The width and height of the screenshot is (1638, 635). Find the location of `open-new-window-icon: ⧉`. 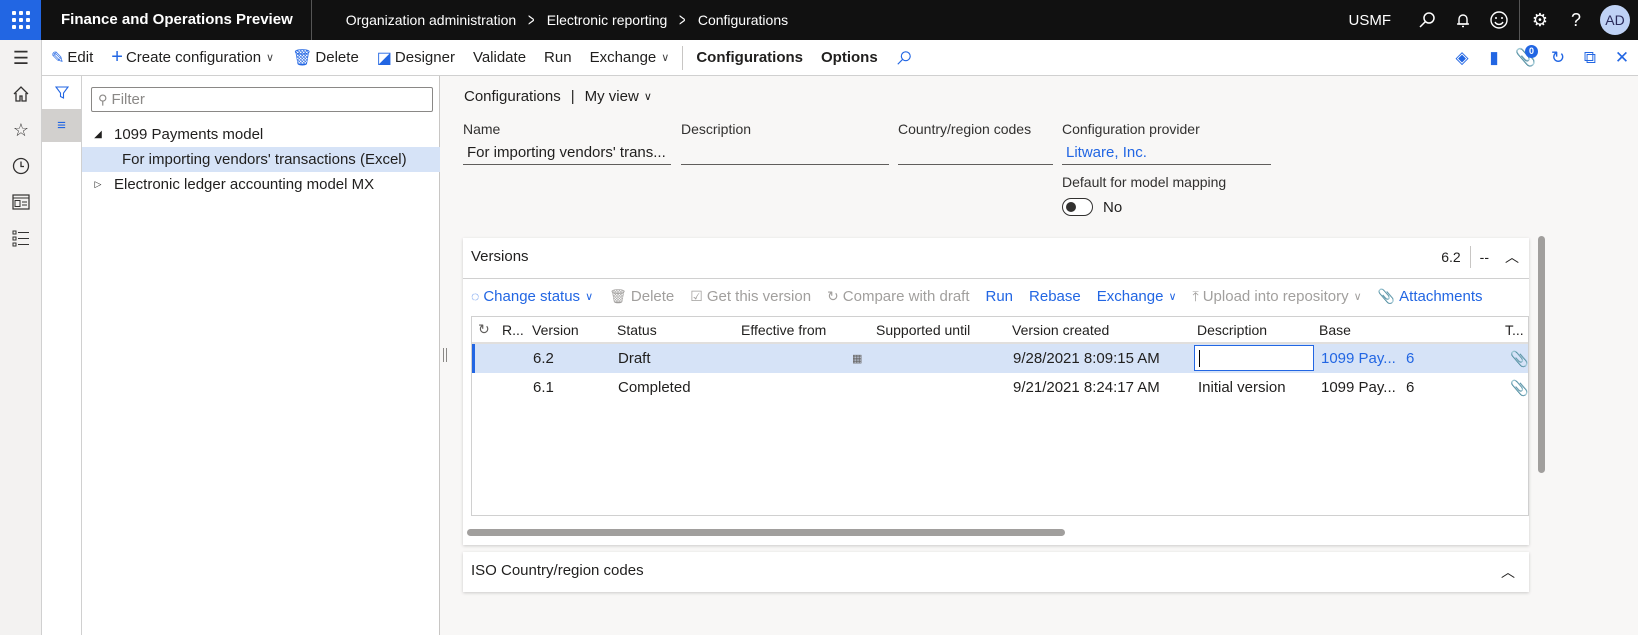

open-new-window-icon: ⧉ is located at coordinates (1590, 58).